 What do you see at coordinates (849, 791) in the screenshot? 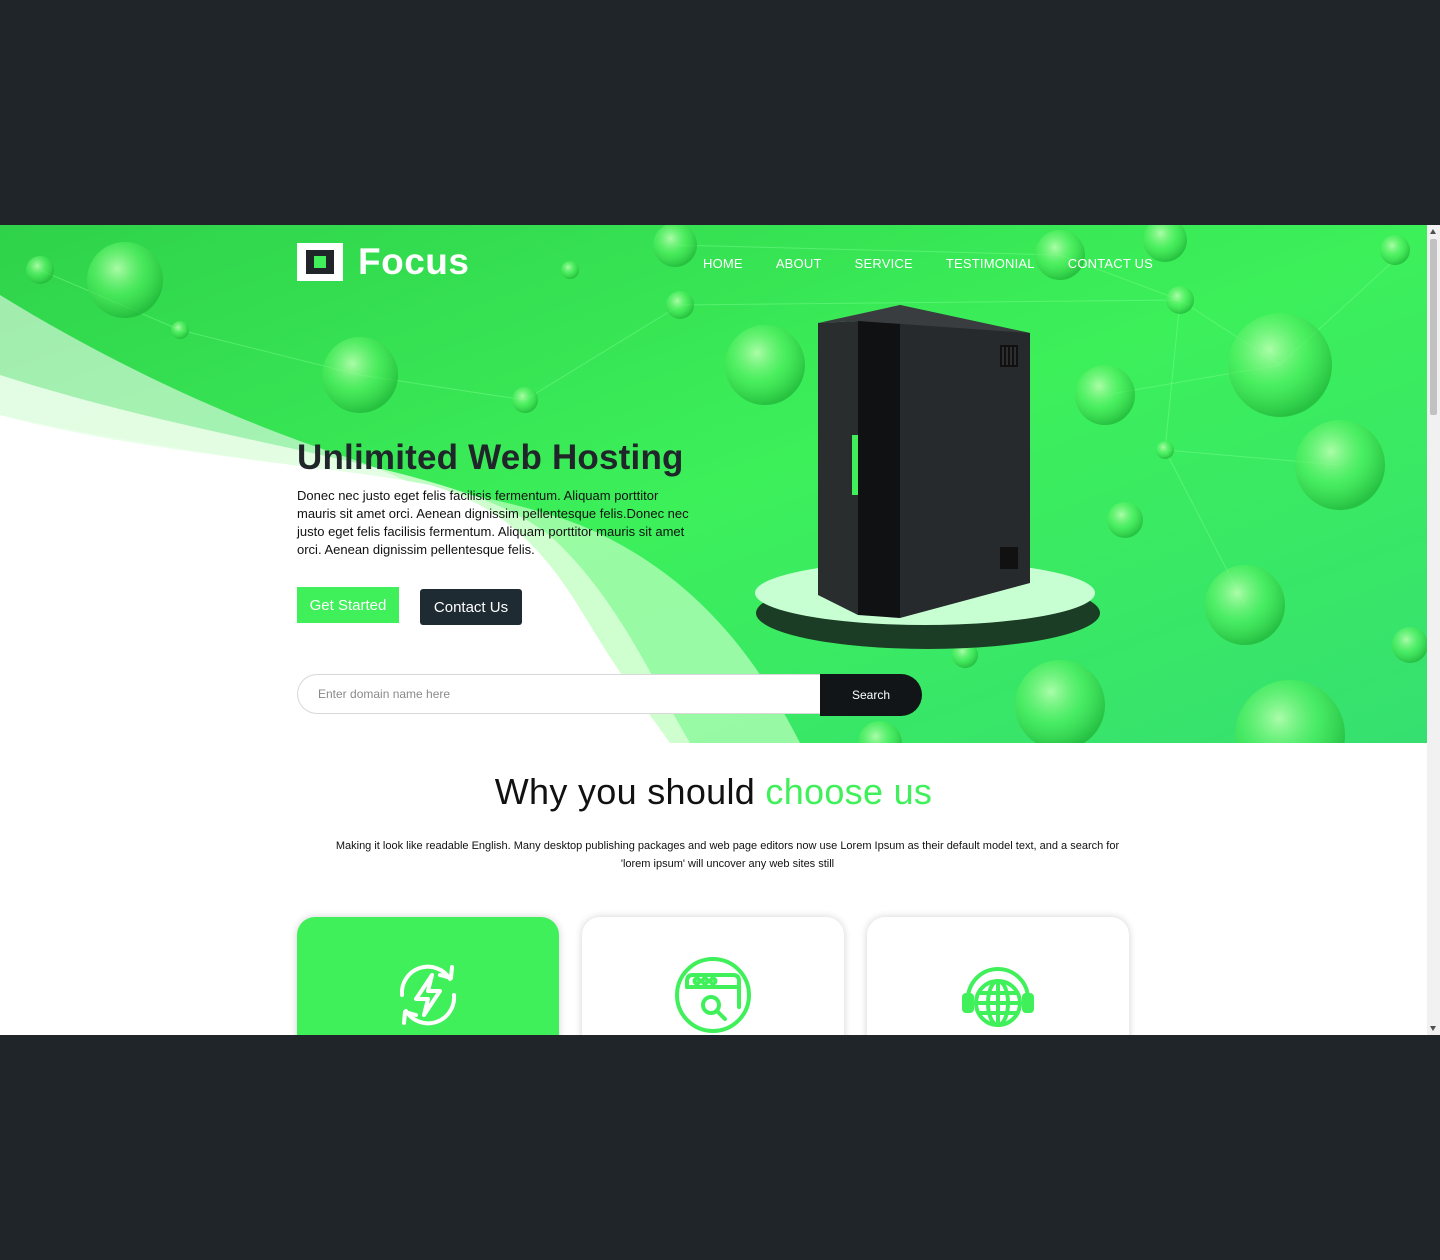
I see `why-title-accent: choose us` at bounding box center [849, 791].